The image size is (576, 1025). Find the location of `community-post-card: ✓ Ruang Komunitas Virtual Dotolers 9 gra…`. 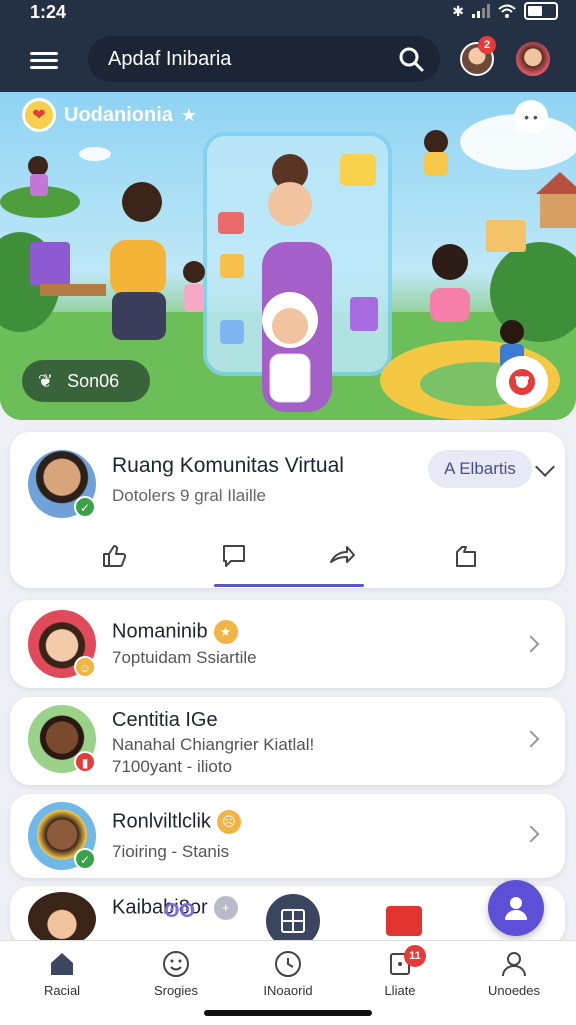

community-post-card: ✓ Ruang Komunitas Virtual Dotolers 9 gra… is located at coordinates (287, 510).